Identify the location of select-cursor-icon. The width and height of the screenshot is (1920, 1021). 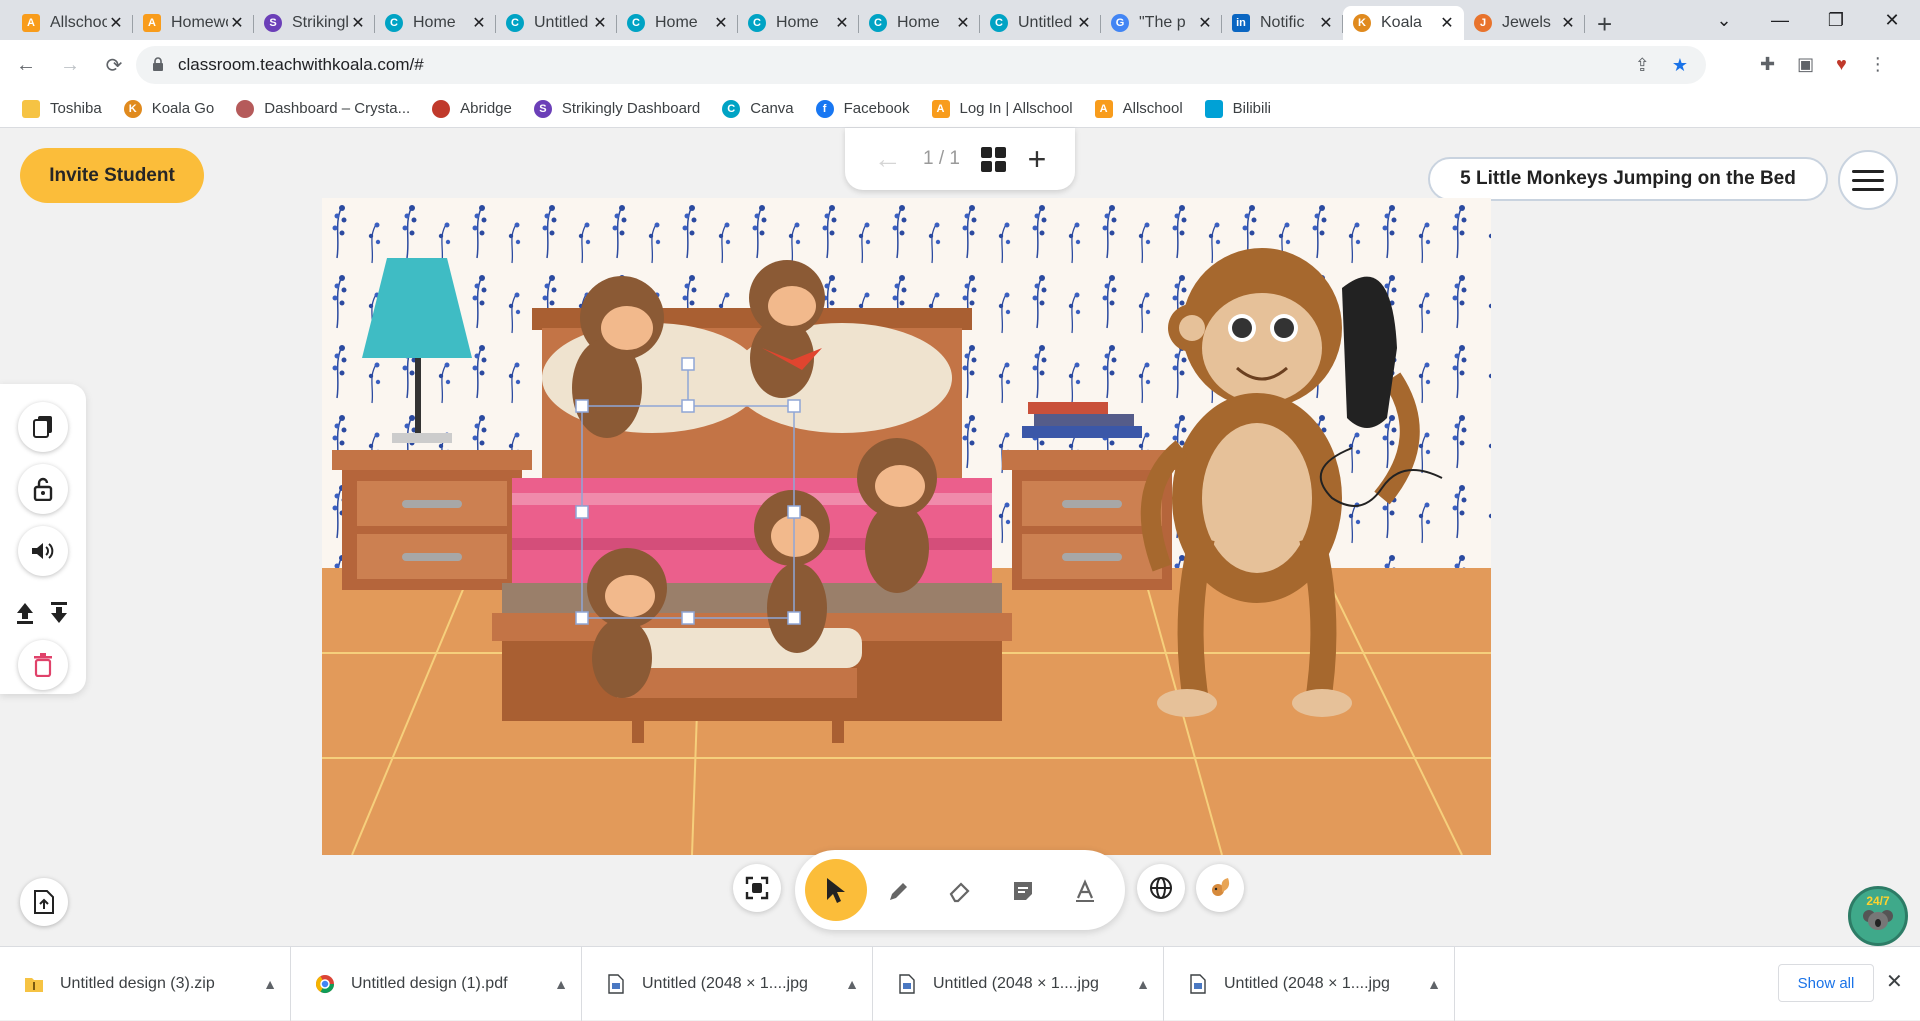
(836, 890).